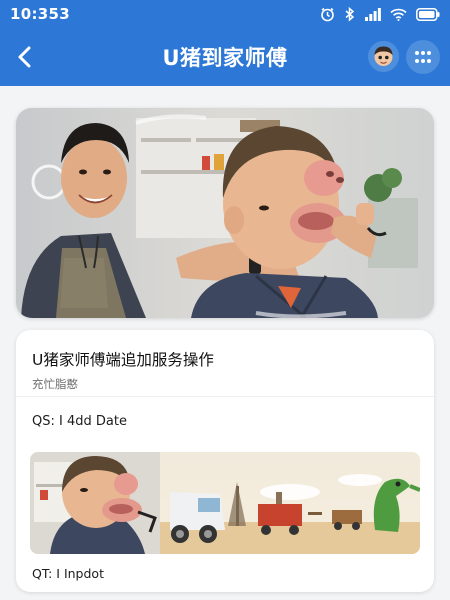 The height and width of the screenshot is (600, 450). Describe the element at coordinates (350, 14) in the screenshot. I see `bluetooth-icon` at that location.